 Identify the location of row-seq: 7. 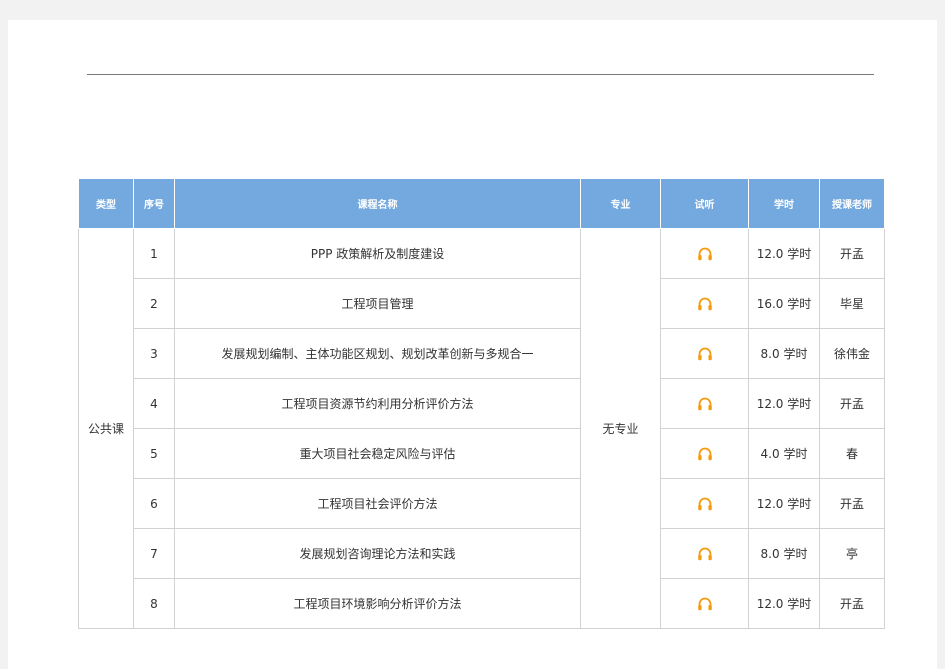
(154, 553).